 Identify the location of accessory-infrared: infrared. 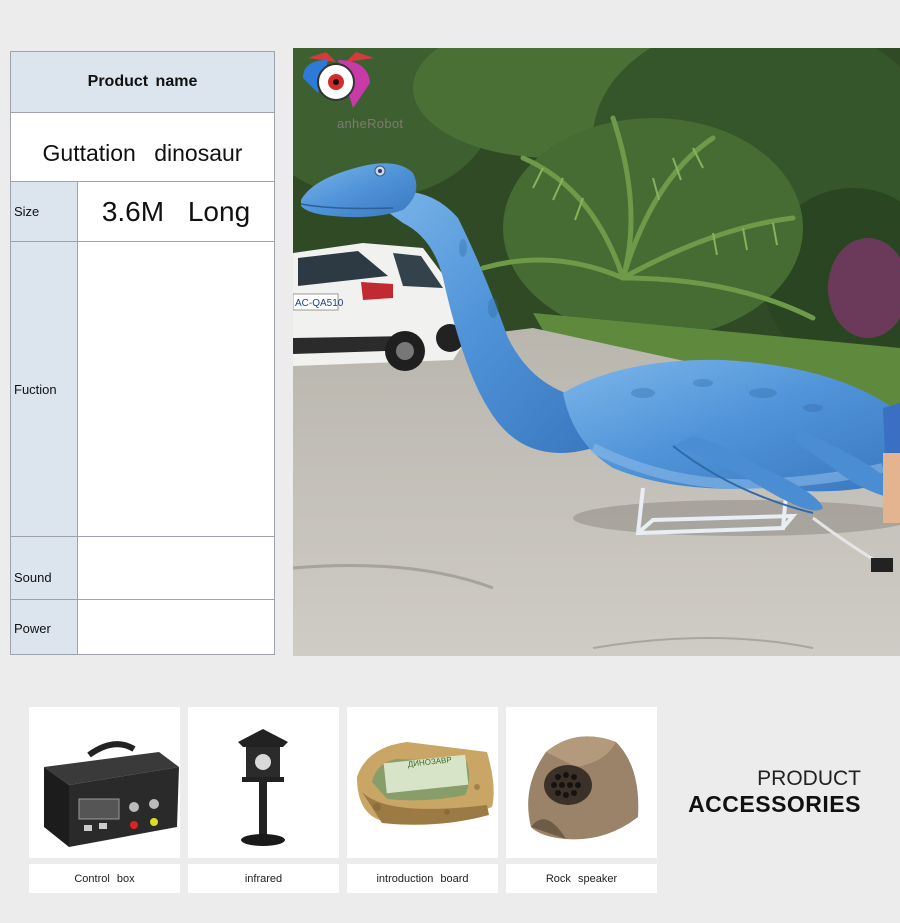
(263, 800).